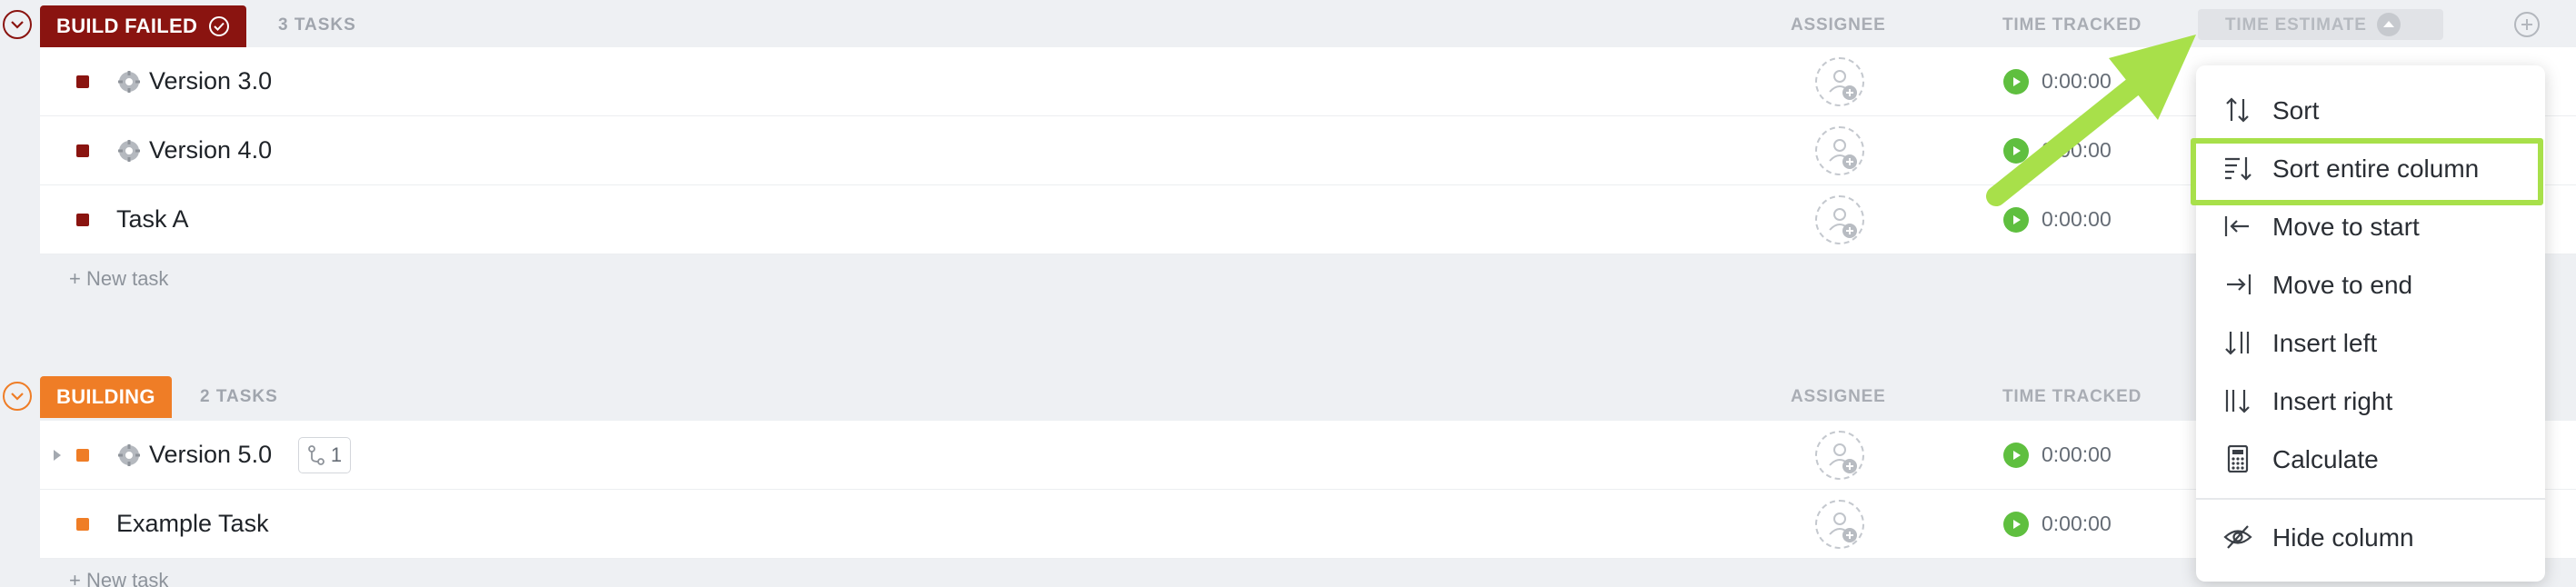 This screenshot has width=2576, height=587. I want to click on plus-icon, so click(2526, 24).